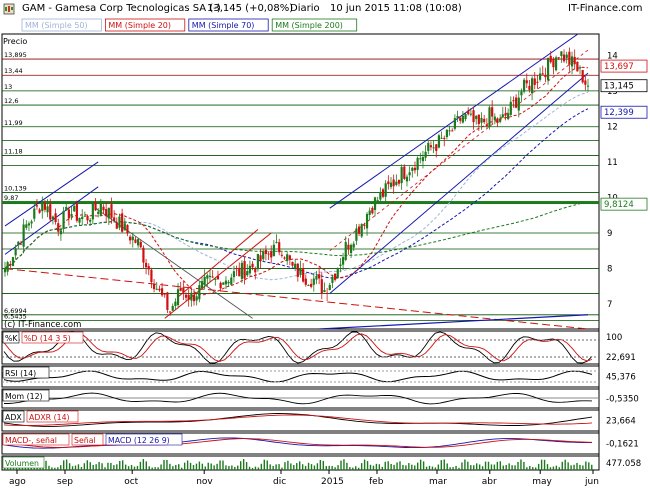  I want to click on left-level-label: 9,87, so click(11, 198).